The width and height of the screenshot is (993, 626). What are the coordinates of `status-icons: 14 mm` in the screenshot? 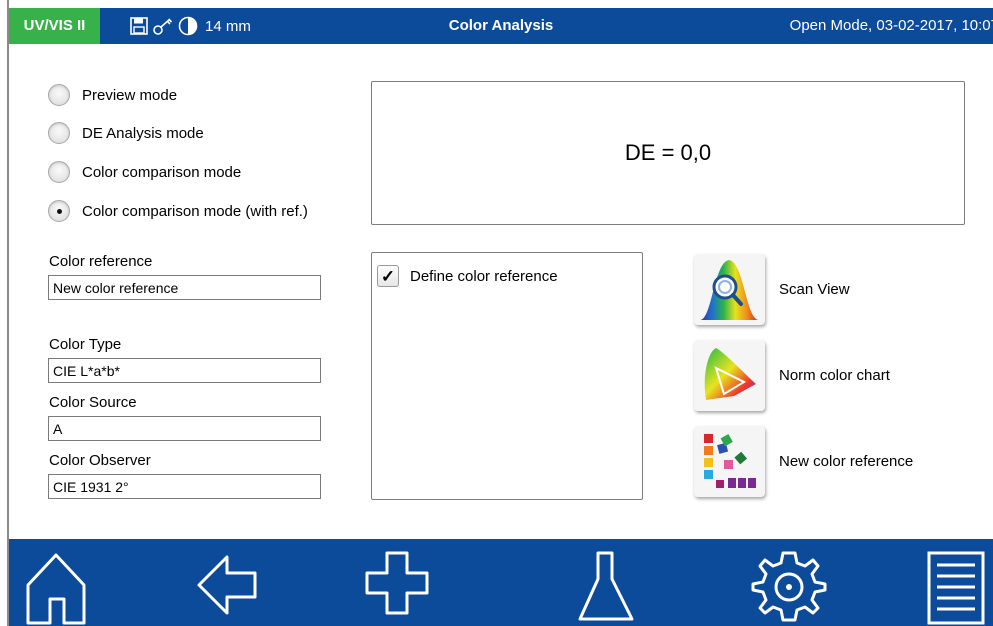 It's located at (190, 26).